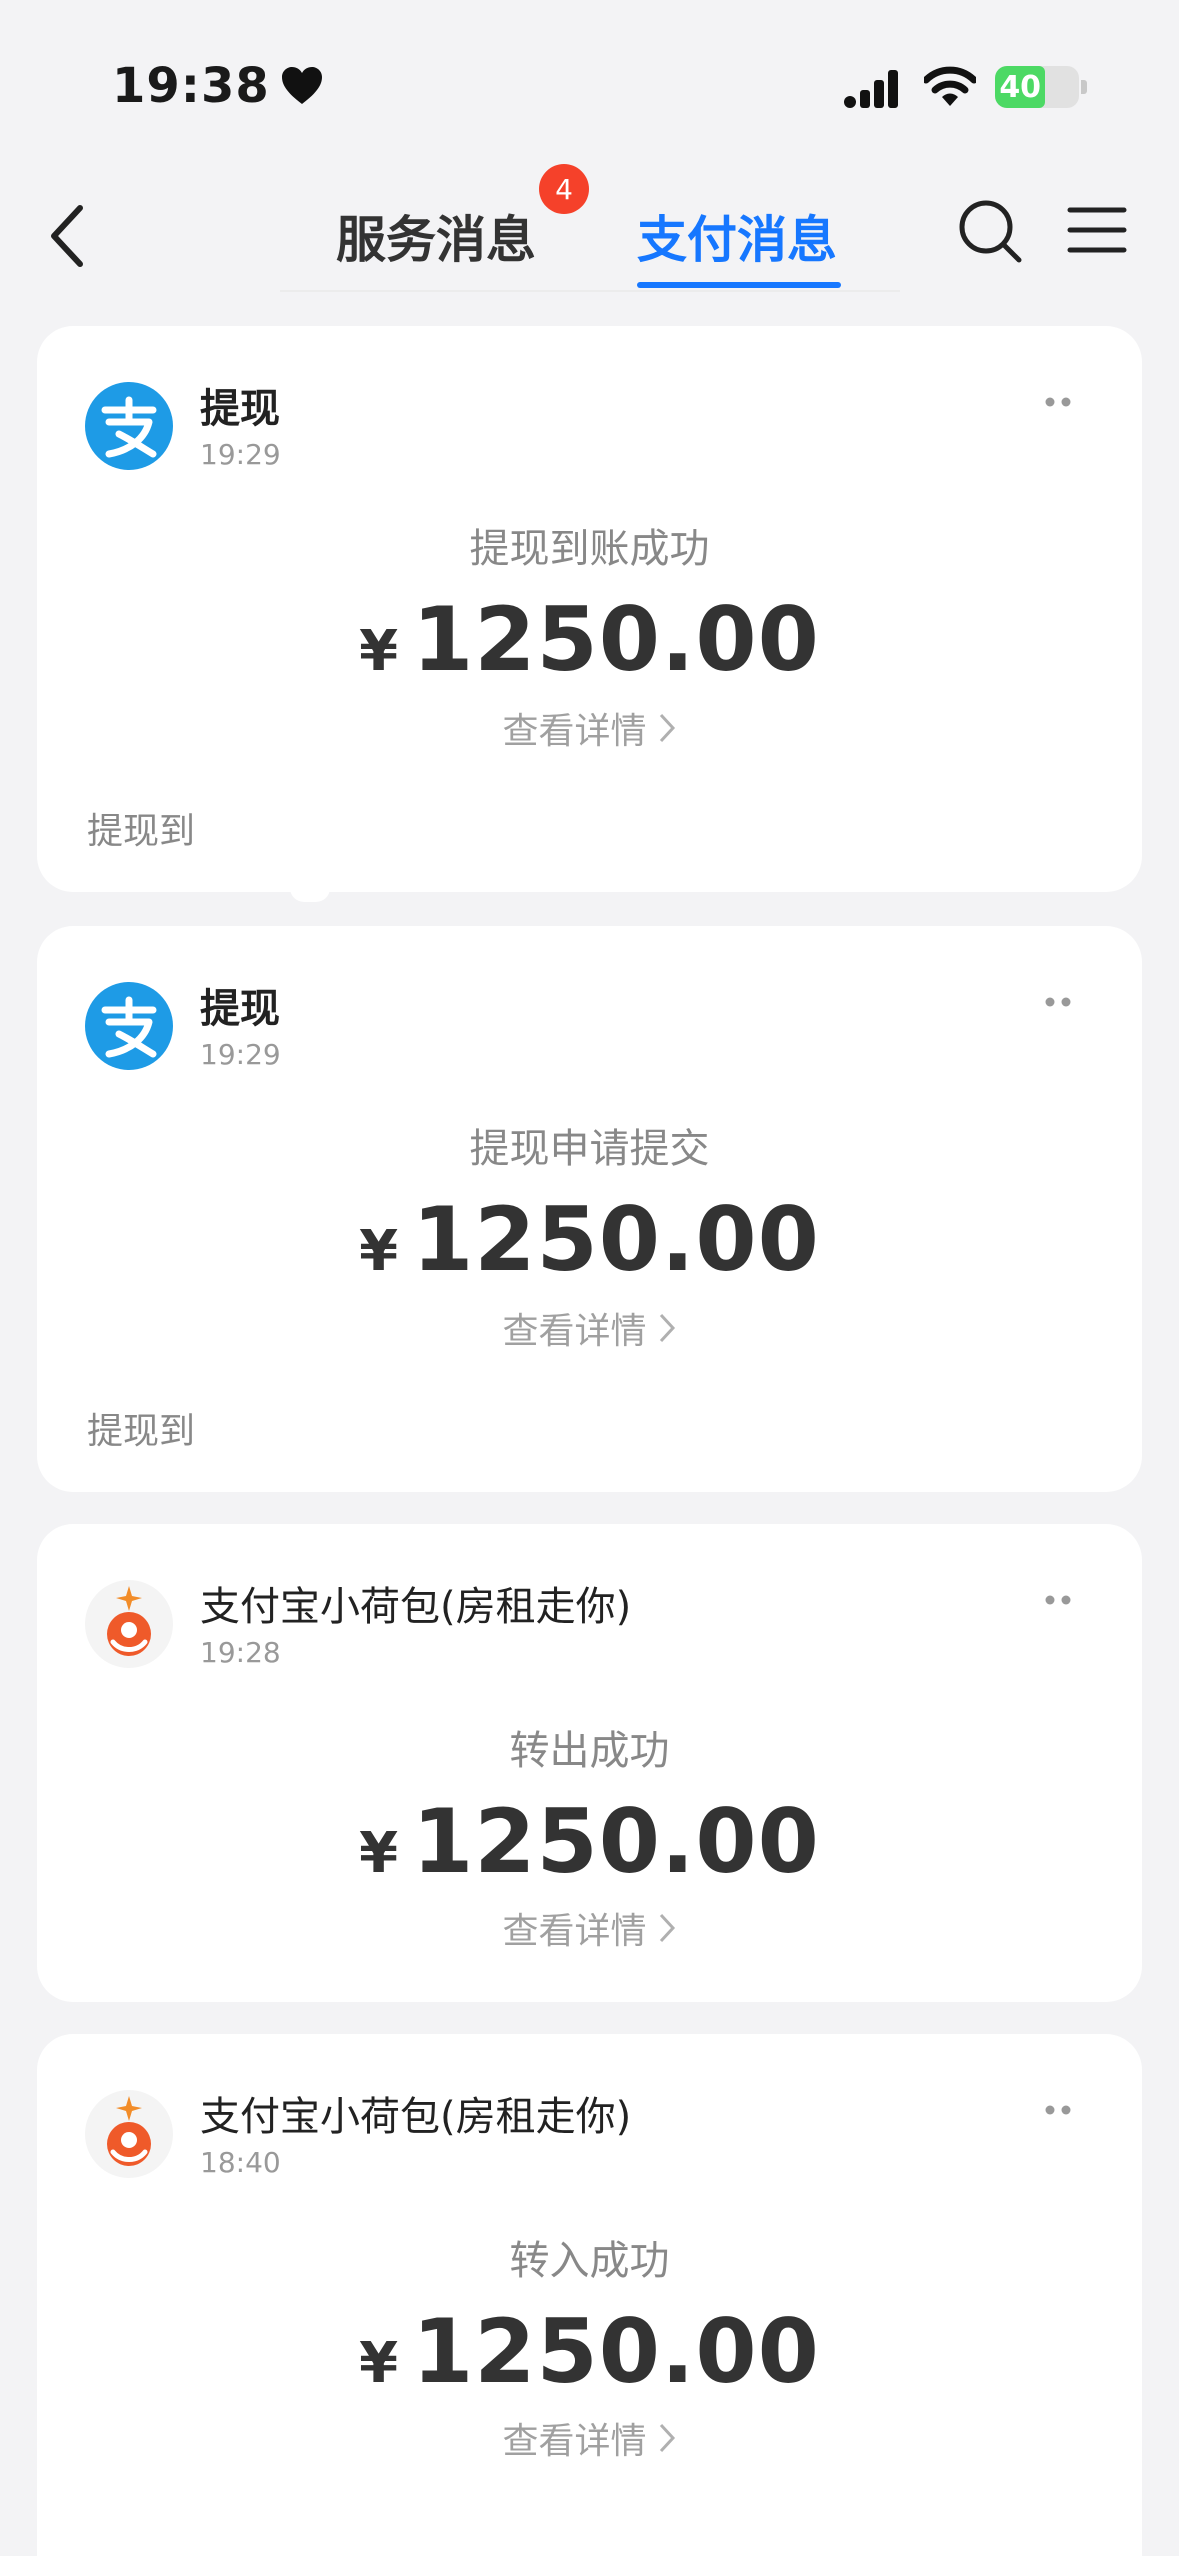 Image resolution: width=1179 pixels, height=2556 pixels. I want to click on status-time: 19:38, so click(218, 86).